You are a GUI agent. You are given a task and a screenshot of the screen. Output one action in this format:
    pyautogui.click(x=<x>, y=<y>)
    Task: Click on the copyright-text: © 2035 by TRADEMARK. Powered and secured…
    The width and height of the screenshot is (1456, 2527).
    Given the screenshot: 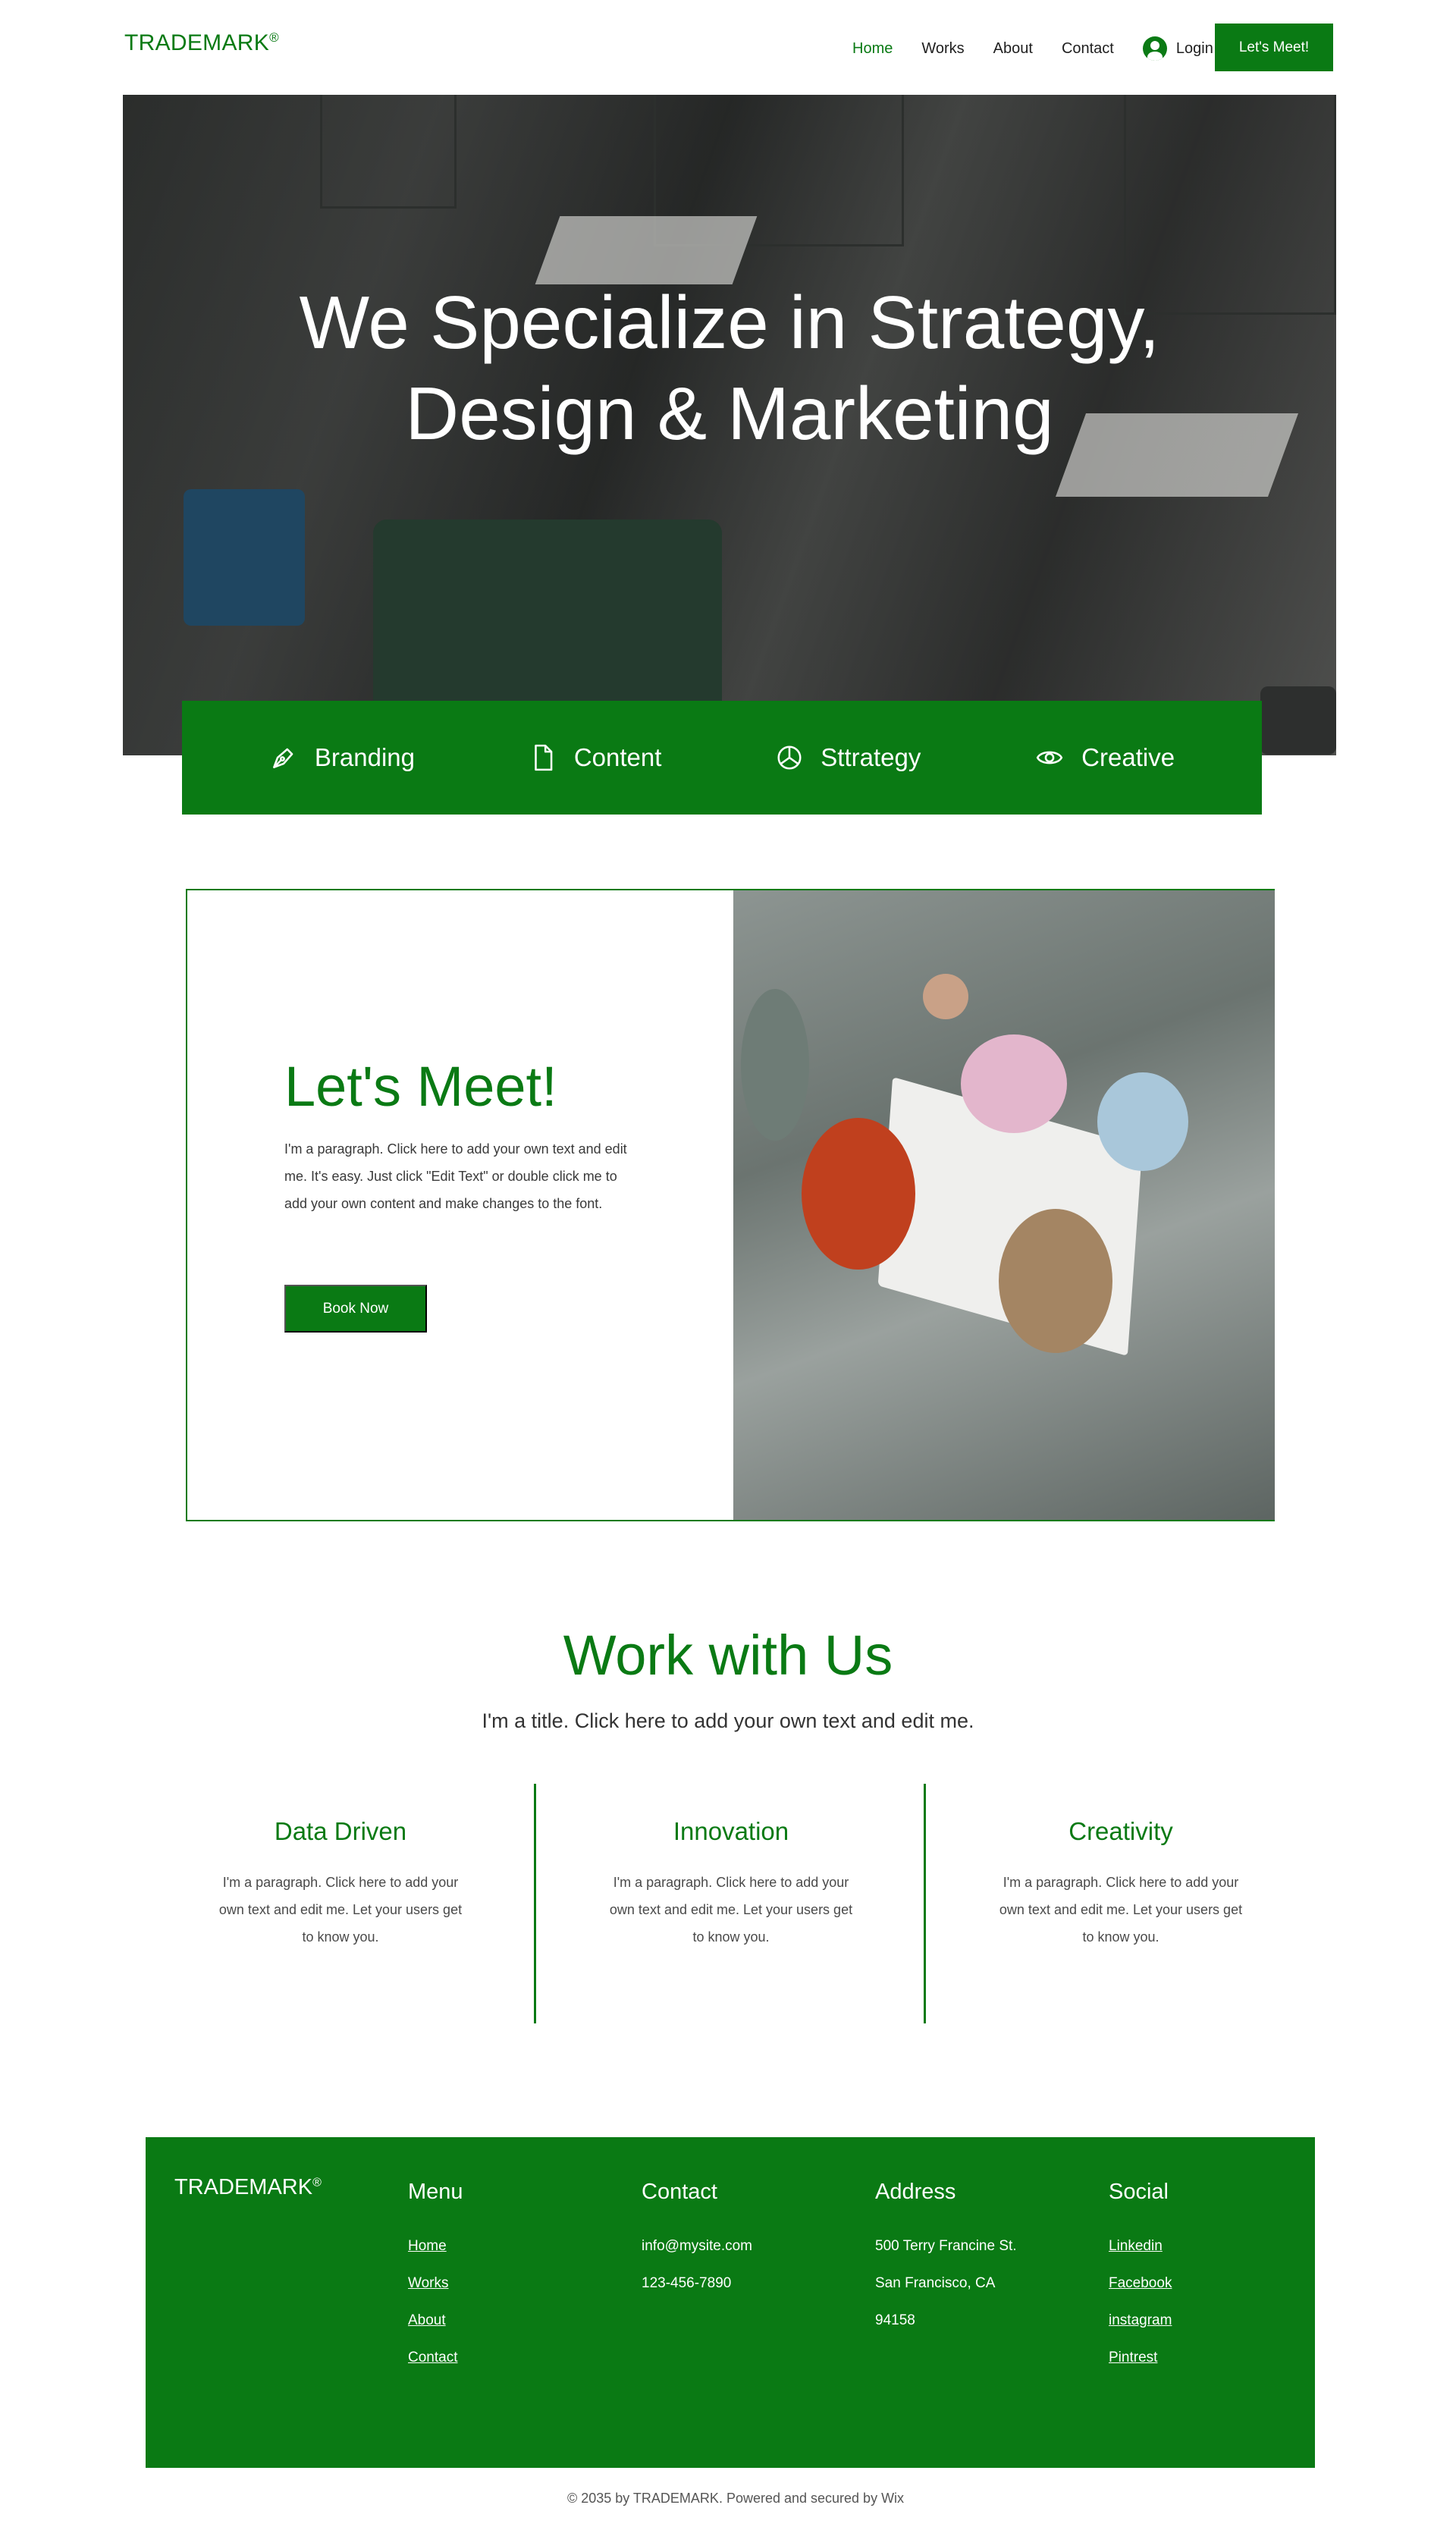 What is the action you would take?
    pyautogui.click(x=735, y=2498)
    